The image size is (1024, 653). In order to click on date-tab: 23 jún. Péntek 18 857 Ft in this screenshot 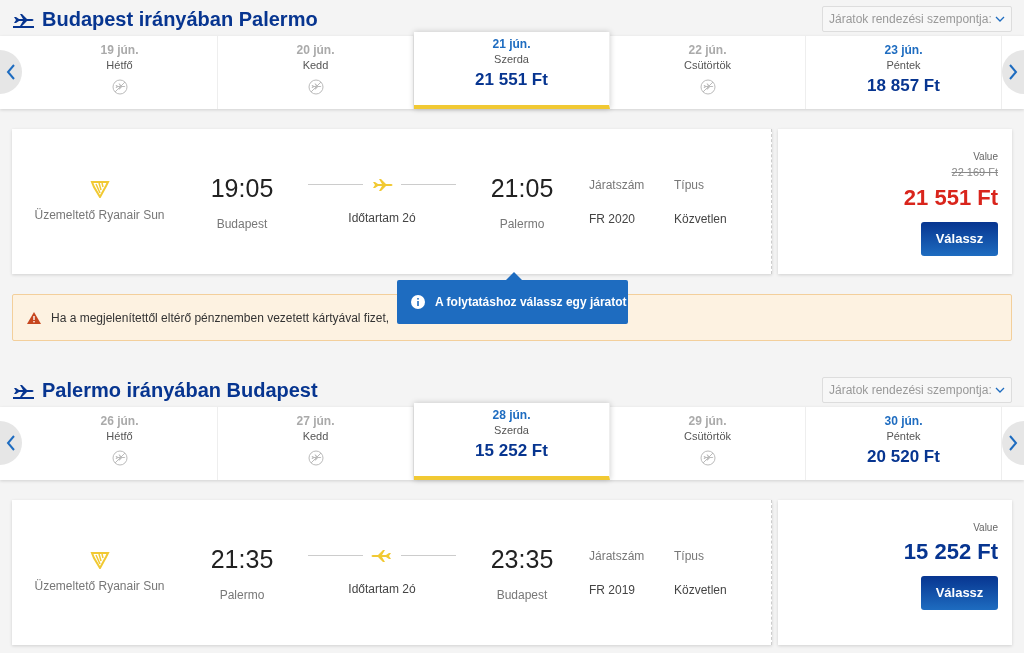, I will do `click(904, 72)`.